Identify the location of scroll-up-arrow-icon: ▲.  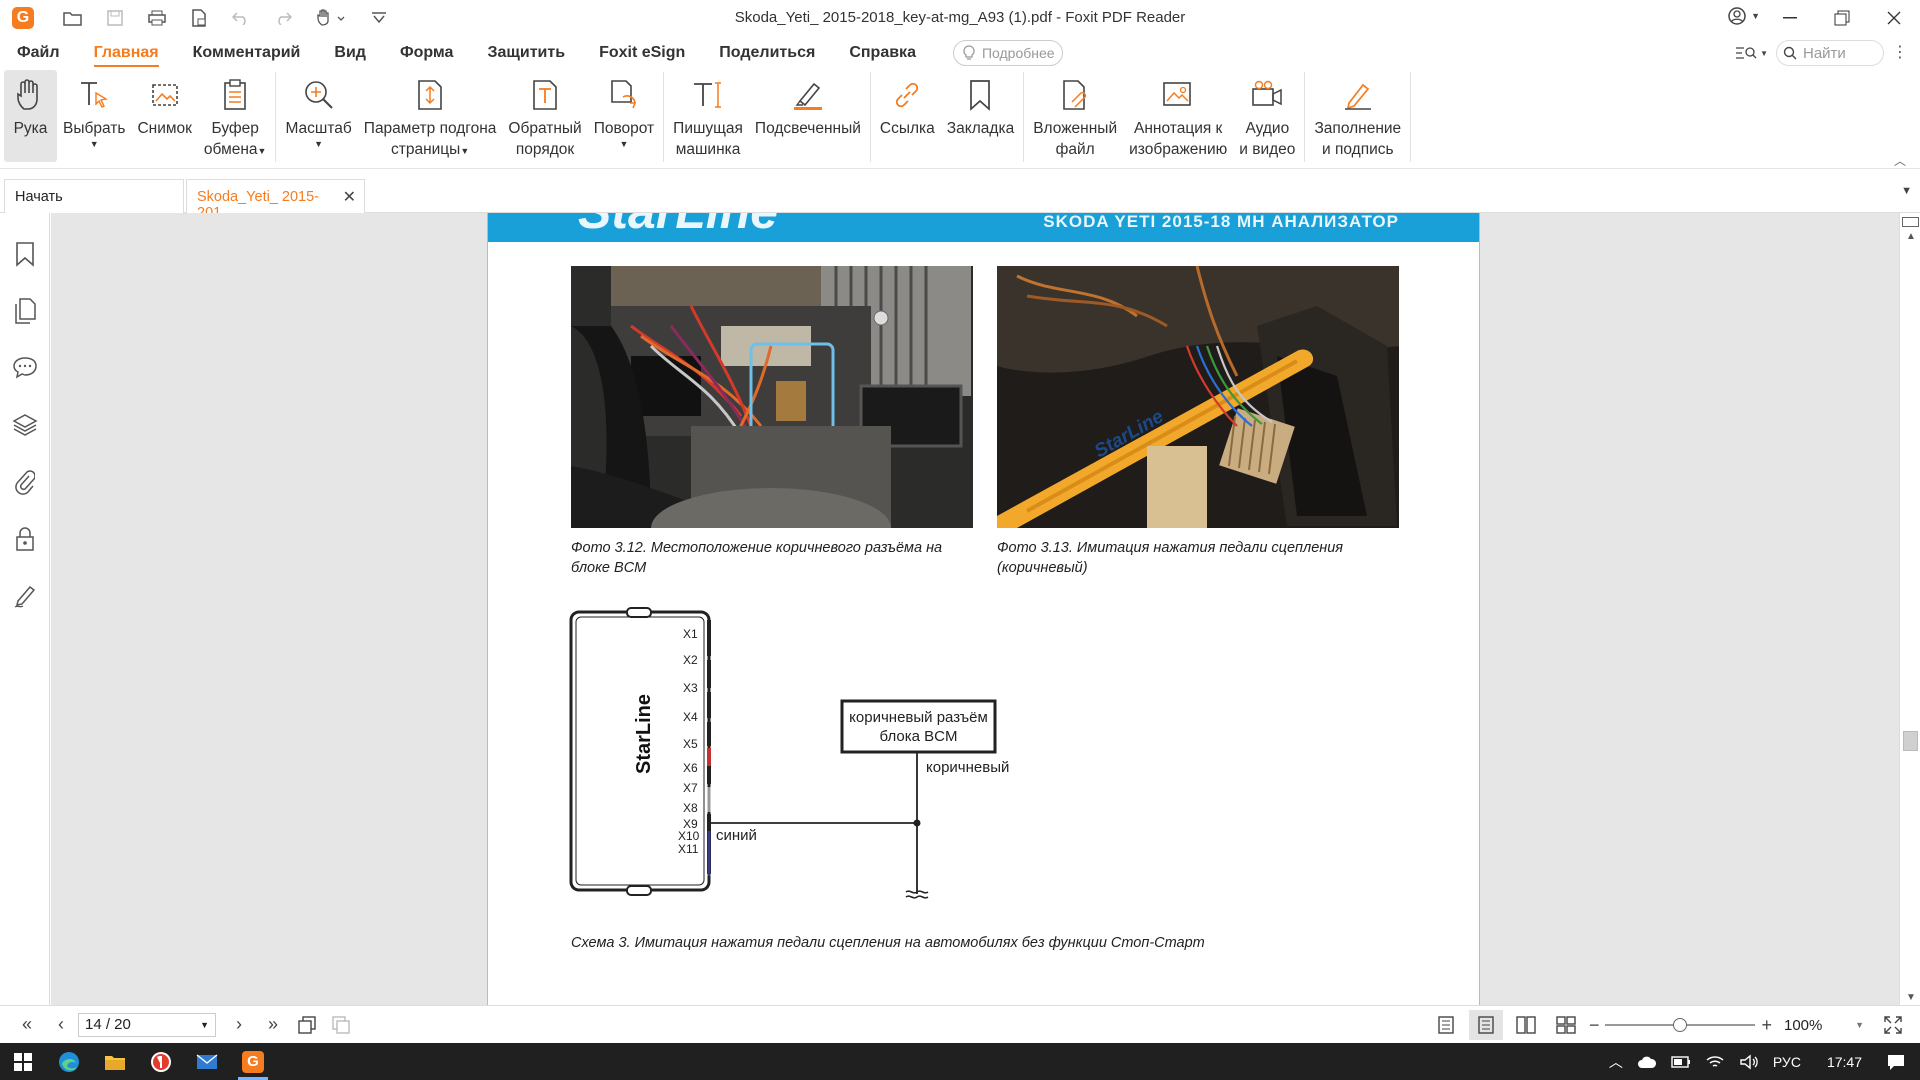
(1911, 236).